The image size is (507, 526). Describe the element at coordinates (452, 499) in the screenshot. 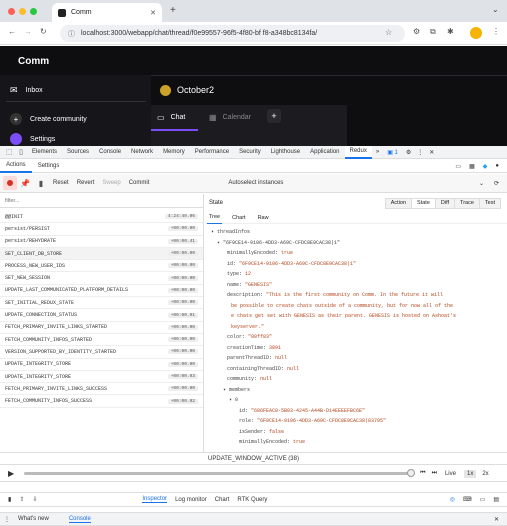

I see `persist-icon: ◎` at that location.